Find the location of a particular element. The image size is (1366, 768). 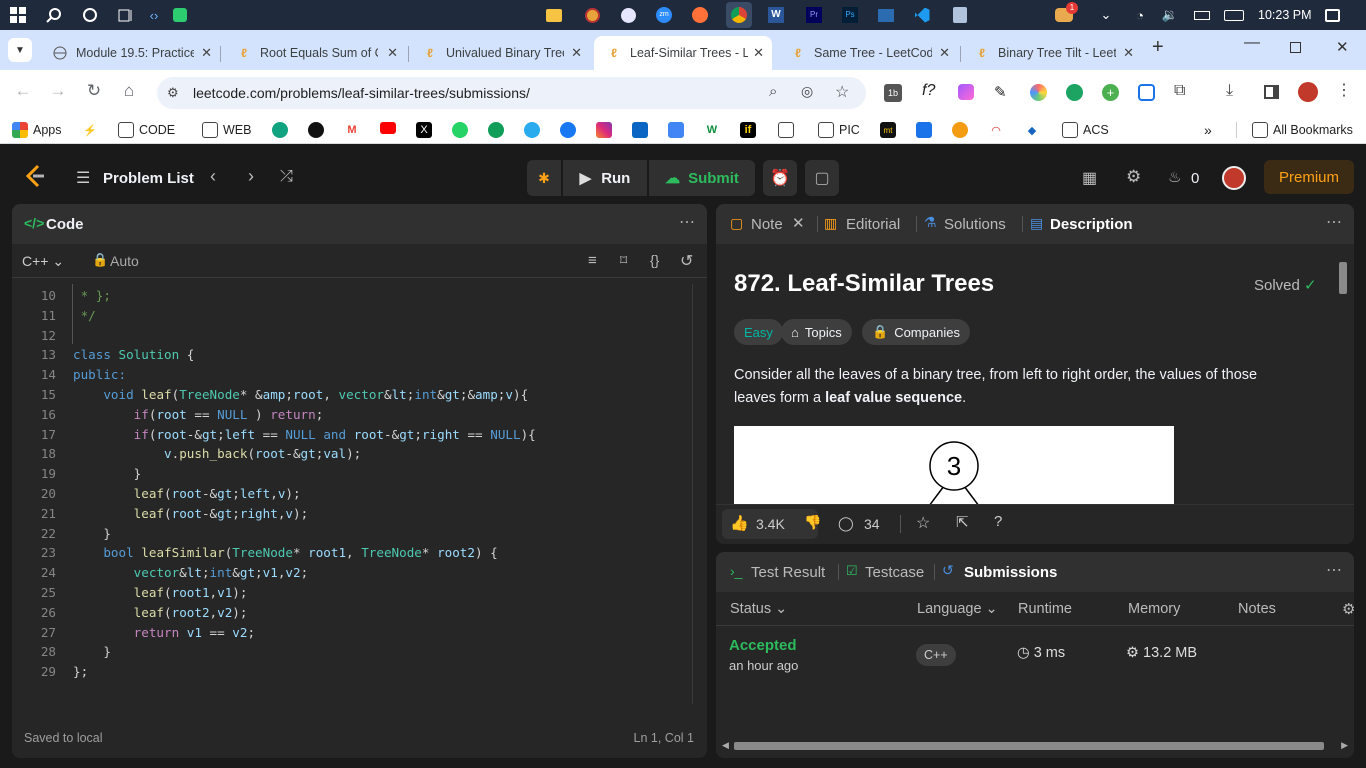

premium-button: Premium is located at coordinates (1309, 177).